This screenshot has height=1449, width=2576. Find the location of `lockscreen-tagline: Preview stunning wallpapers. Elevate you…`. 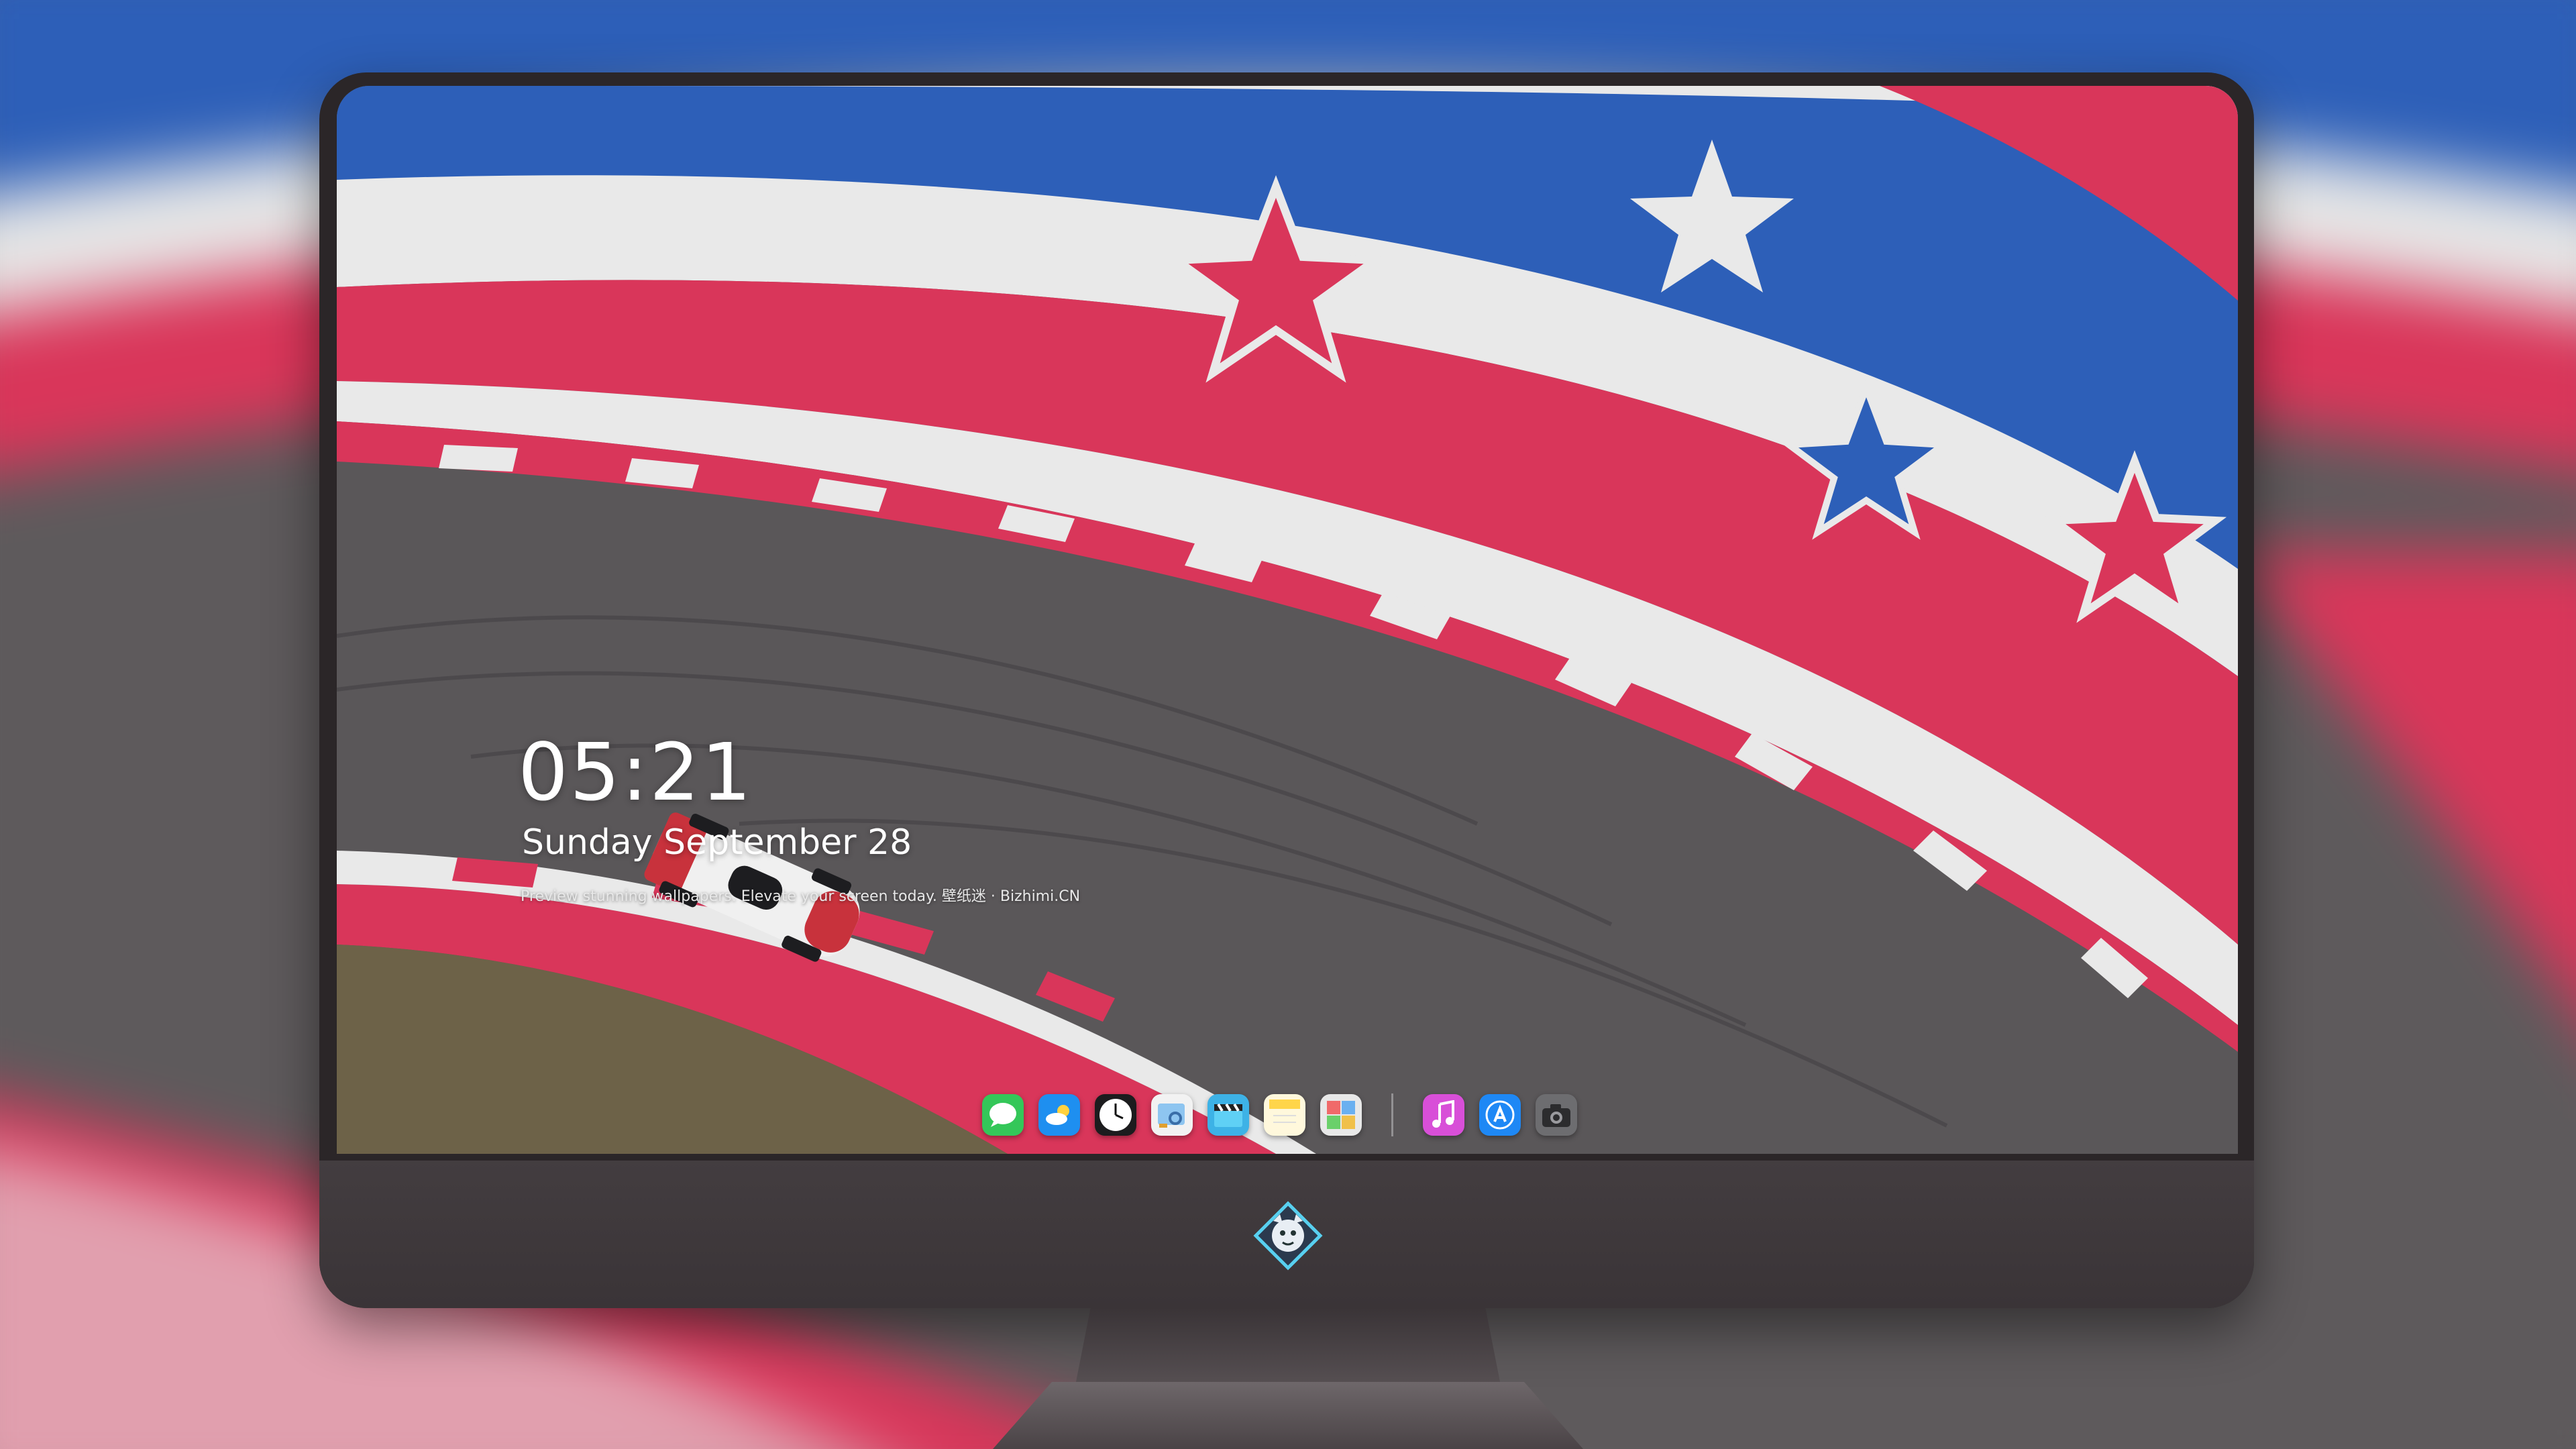

lockscreen-tagline: Preview stunning wallpapers. Elevate you… is located at coordinates (801, 896).